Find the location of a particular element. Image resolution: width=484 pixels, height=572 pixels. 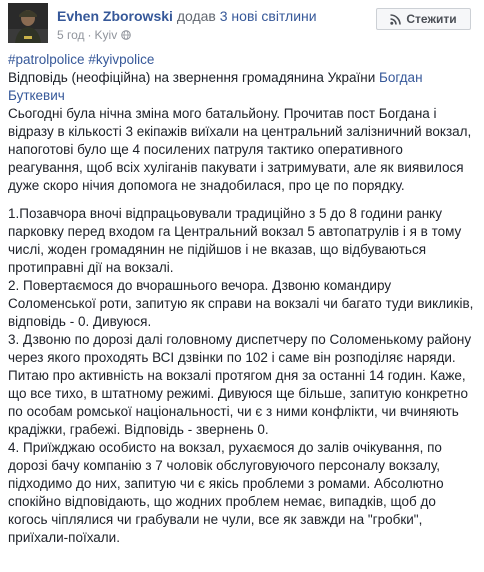

author-name: Evhen Zborowski is located at coordinates (115, 16).